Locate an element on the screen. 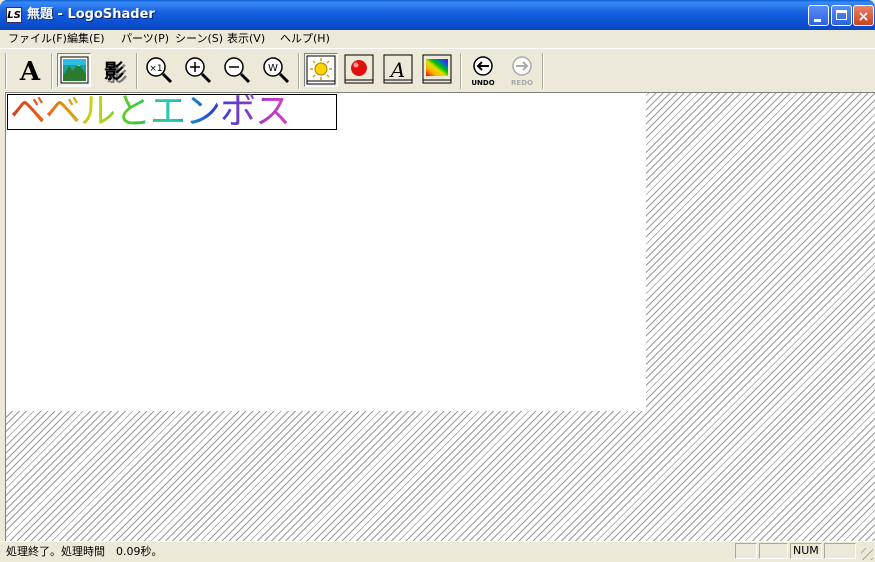 This screenshot has height=562, width=875. shadow-tool-button: 影 影 is located at coordinates (114, 70).